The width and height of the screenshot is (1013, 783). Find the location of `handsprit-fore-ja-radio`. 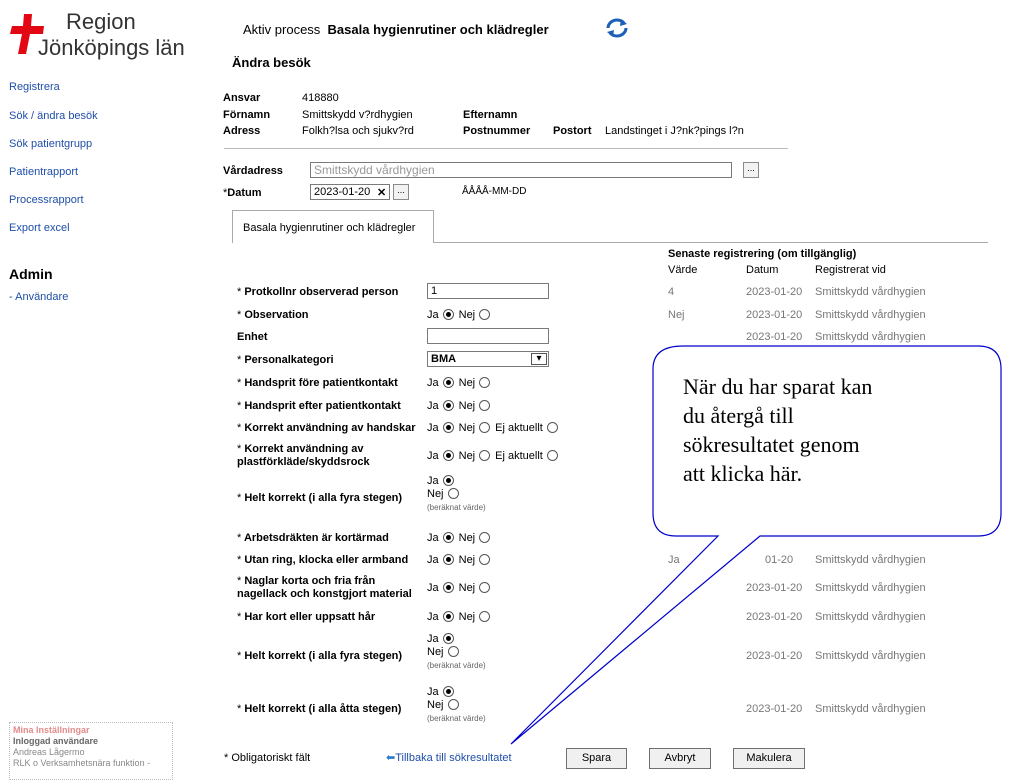

handsprit-fore-ja-radio is located at coordinates (448, 382).